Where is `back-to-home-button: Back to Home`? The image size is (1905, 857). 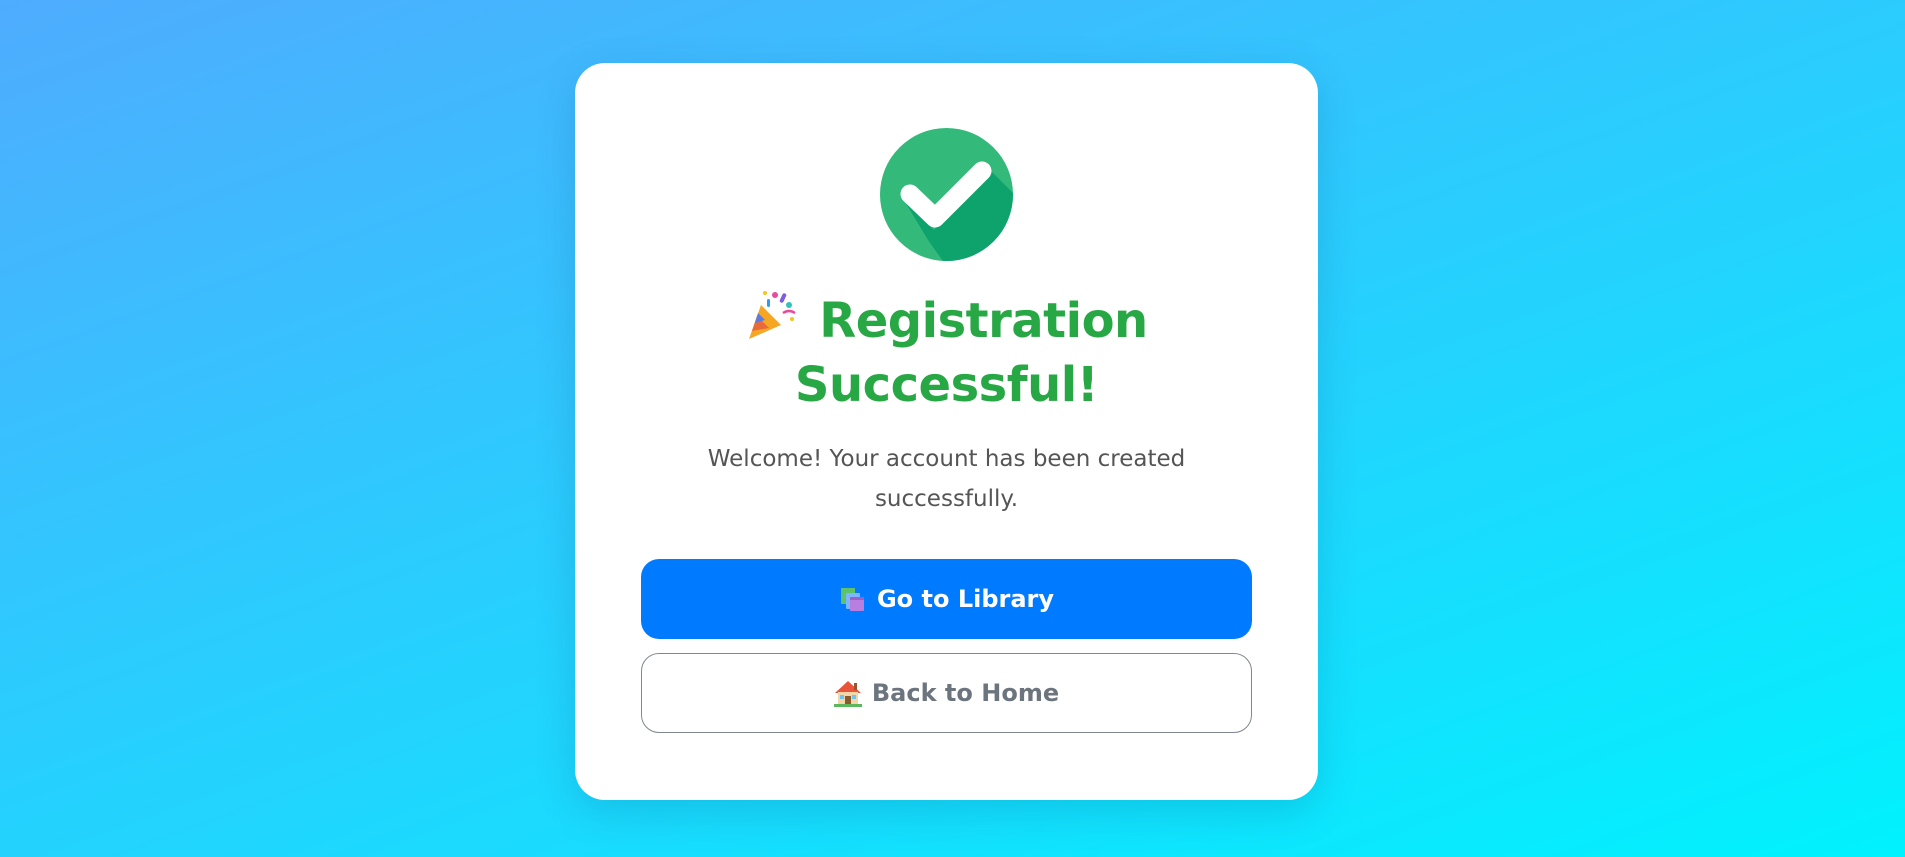 back-to-home-button: Back to Home is located at coordinates (946, 693).